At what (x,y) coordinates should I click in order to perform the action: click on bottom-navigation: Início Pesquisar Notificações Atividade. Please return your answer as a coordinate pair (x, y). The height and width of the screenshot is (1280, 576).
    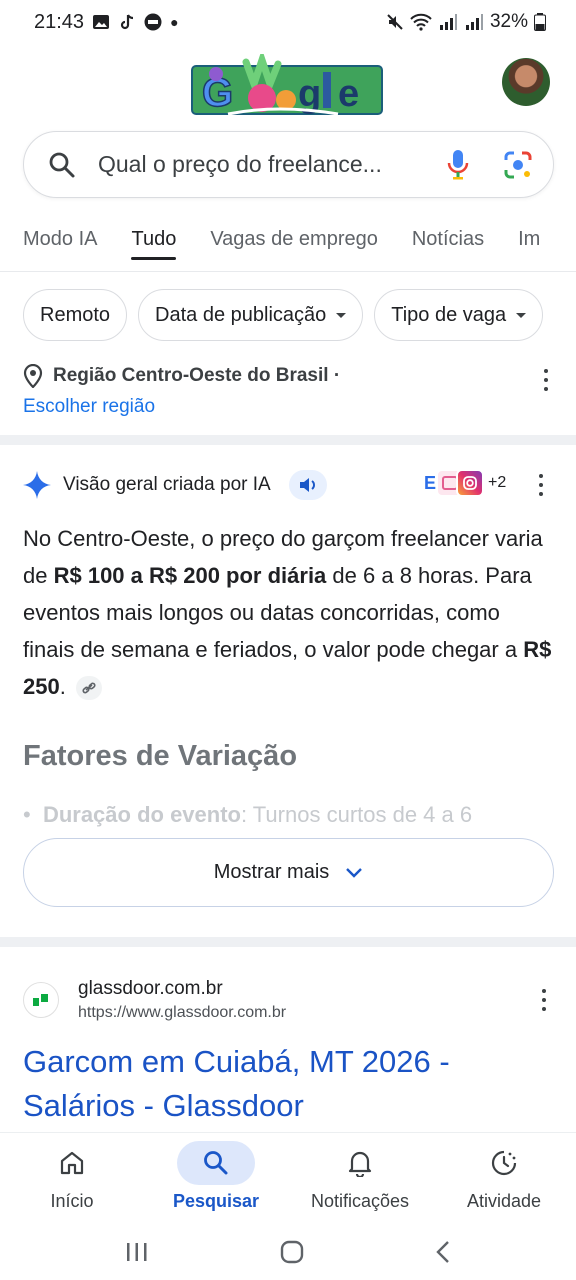
    Looking at the image, I should click on (288, 1178).